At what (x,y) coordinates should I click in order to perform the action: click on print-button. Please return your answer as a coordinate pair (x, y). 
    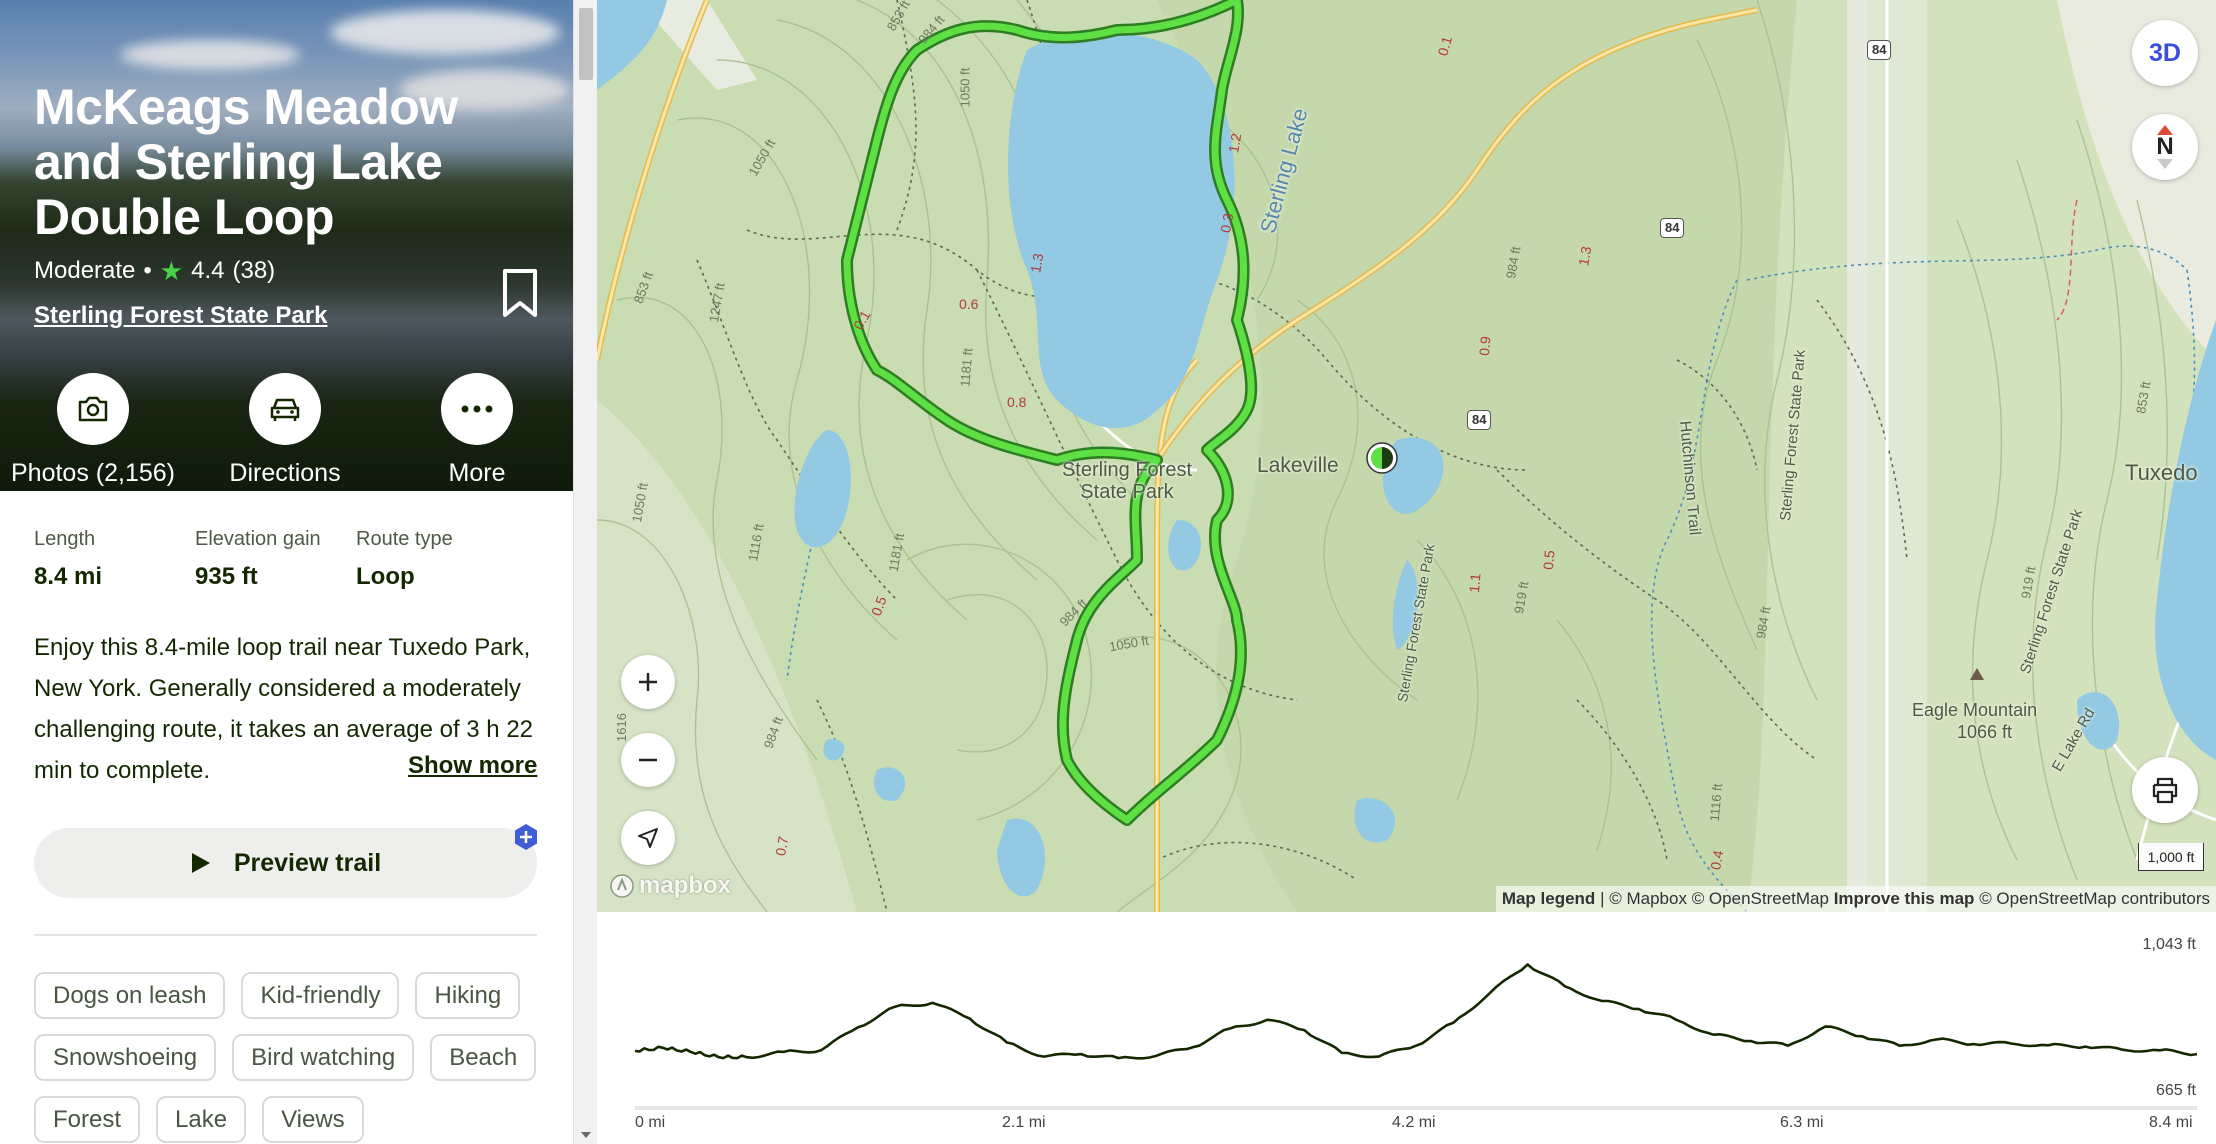
    Looking at the image, I should click on (2165, 790).